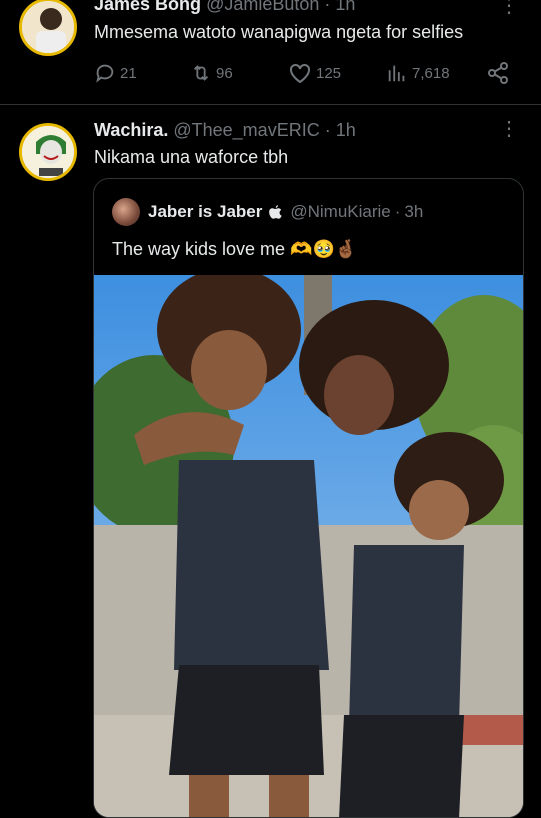 This screenshot has width=541, height=818. I want to click on quoted-tweet-text: The way kids love me, so click(199, 249).